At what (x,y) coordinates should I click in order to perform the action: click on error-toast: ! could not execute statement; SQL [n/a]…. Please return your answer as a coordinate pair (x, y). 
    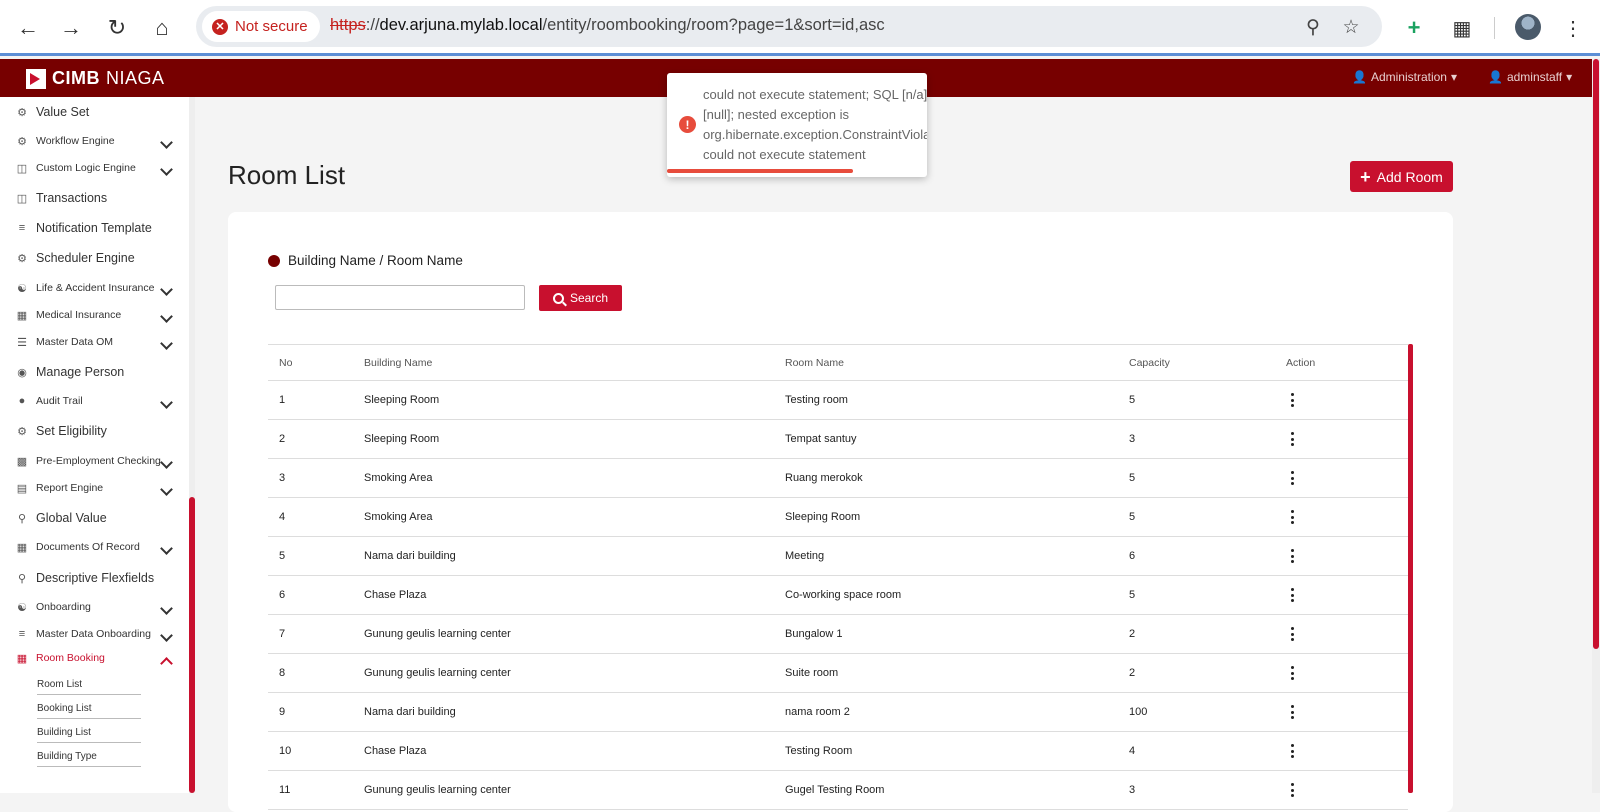
    Looking at the image, I should click on (797, 125).